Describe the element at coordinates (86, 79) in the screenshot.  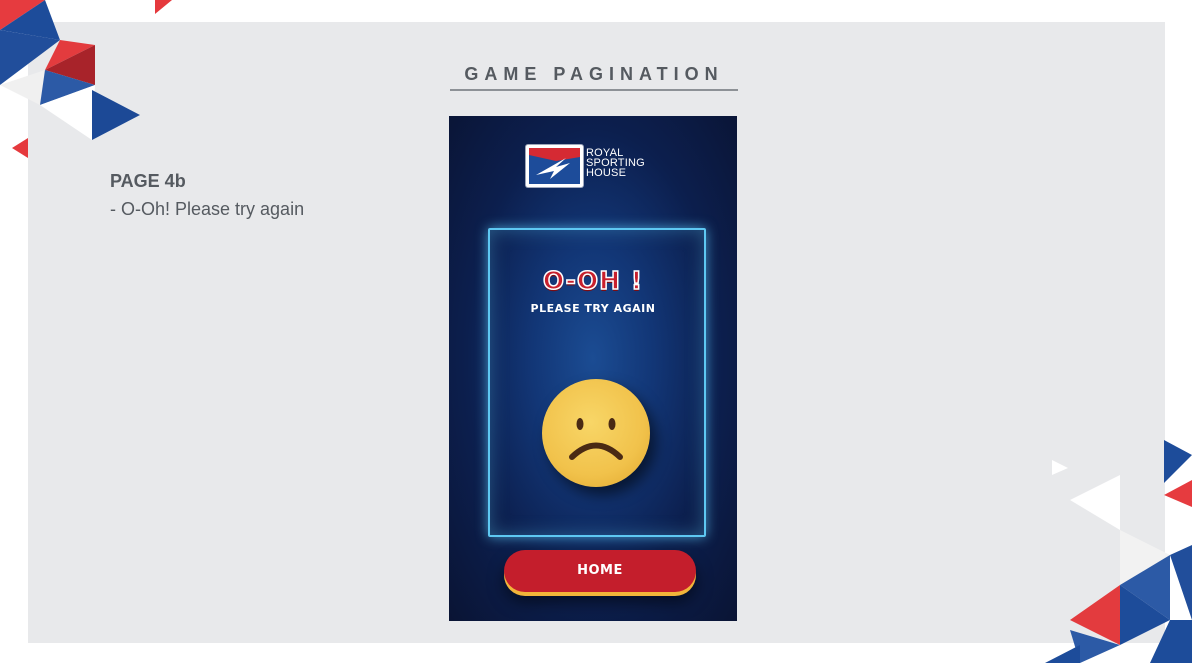
I see `decorative-triangles-top-left` at that location.